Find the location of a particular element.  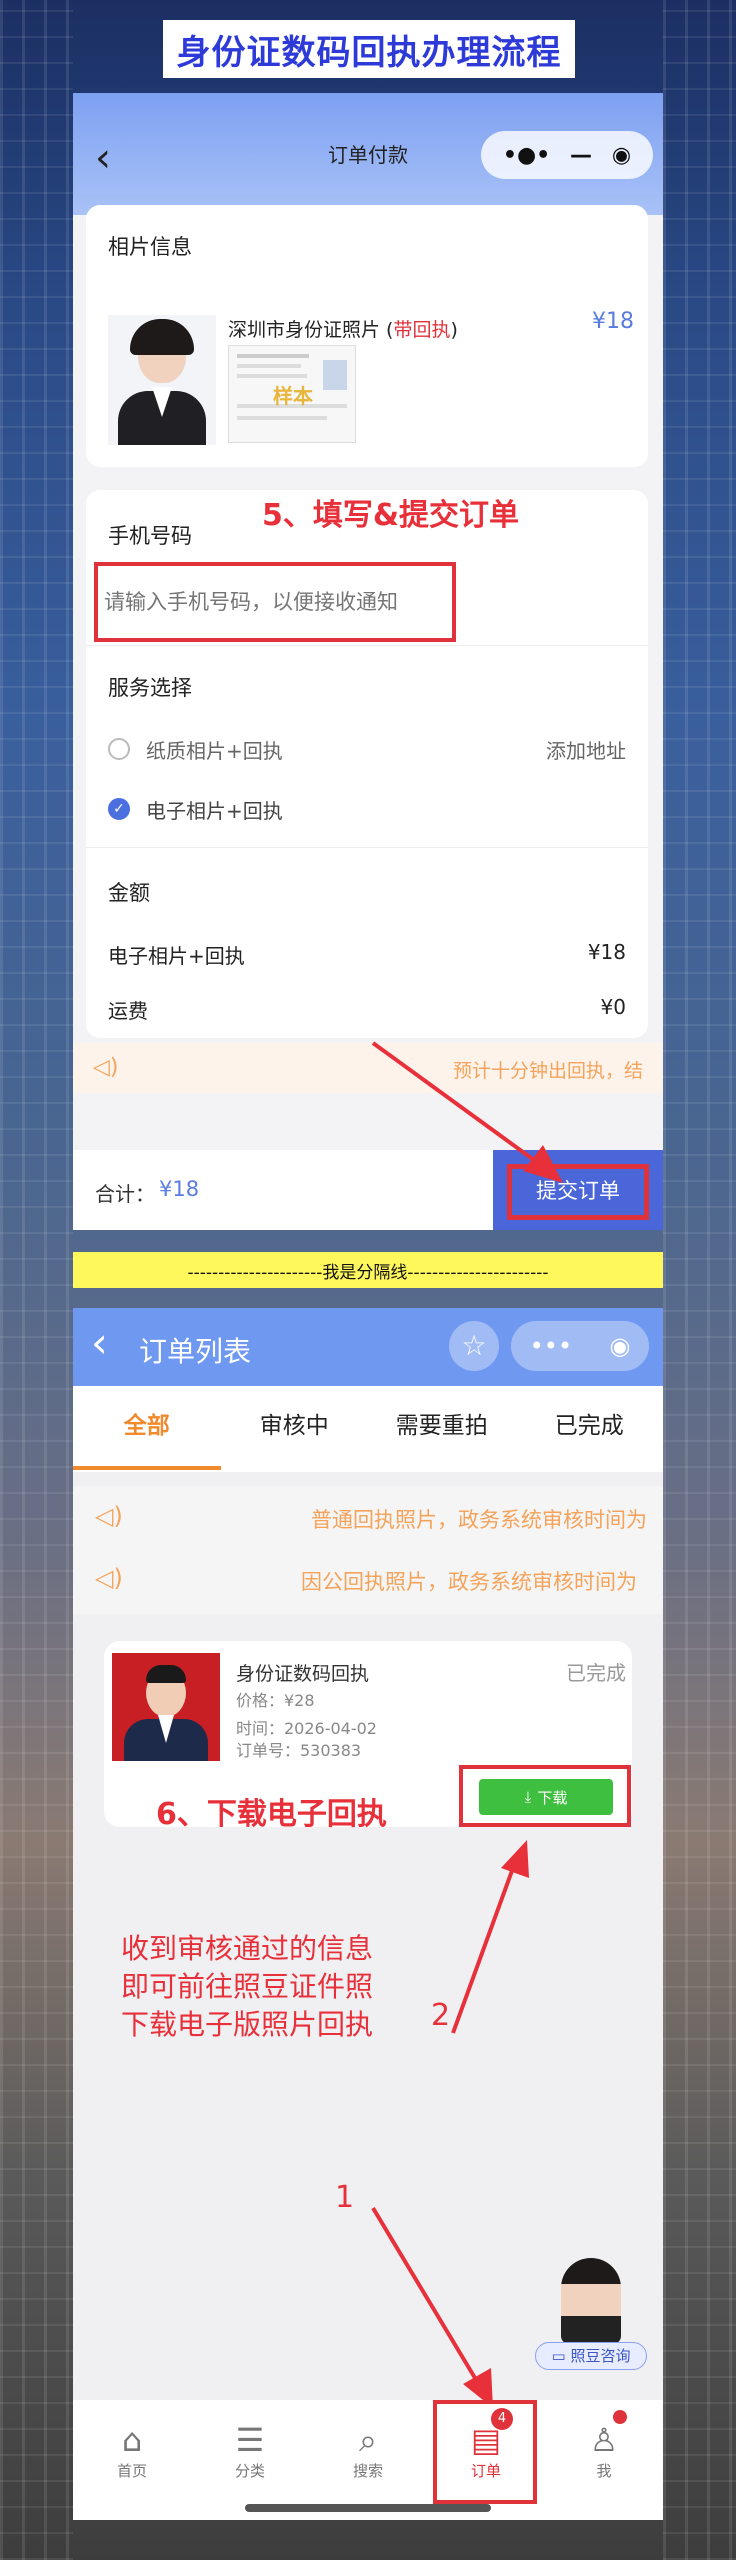

favorite-icon: ☆ is located at coordinates (474, 1346).